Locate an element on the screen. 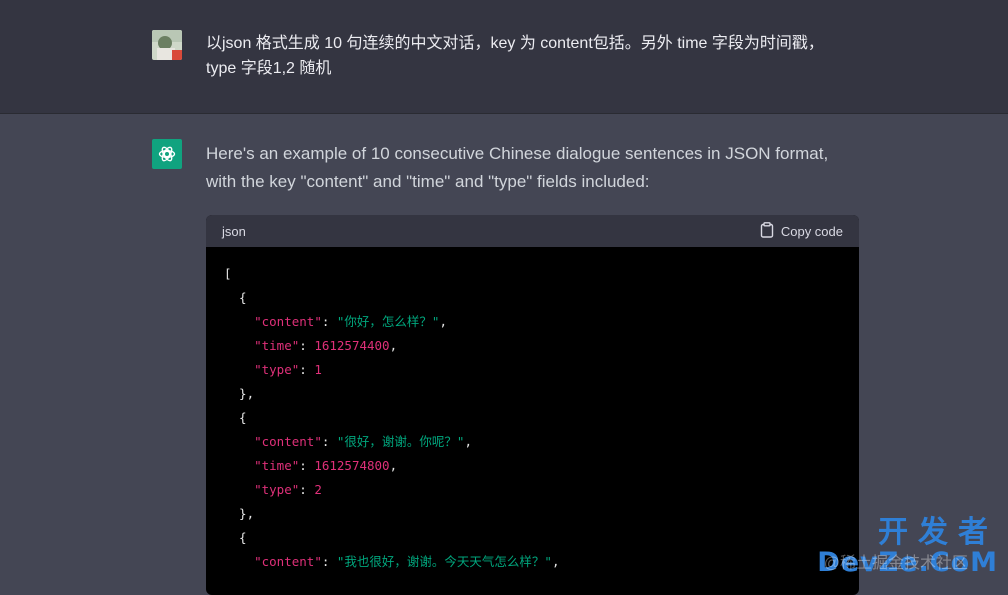 This screenshot has width=1008, height=595. clipboard-icon is located at coordinates (767, 231).